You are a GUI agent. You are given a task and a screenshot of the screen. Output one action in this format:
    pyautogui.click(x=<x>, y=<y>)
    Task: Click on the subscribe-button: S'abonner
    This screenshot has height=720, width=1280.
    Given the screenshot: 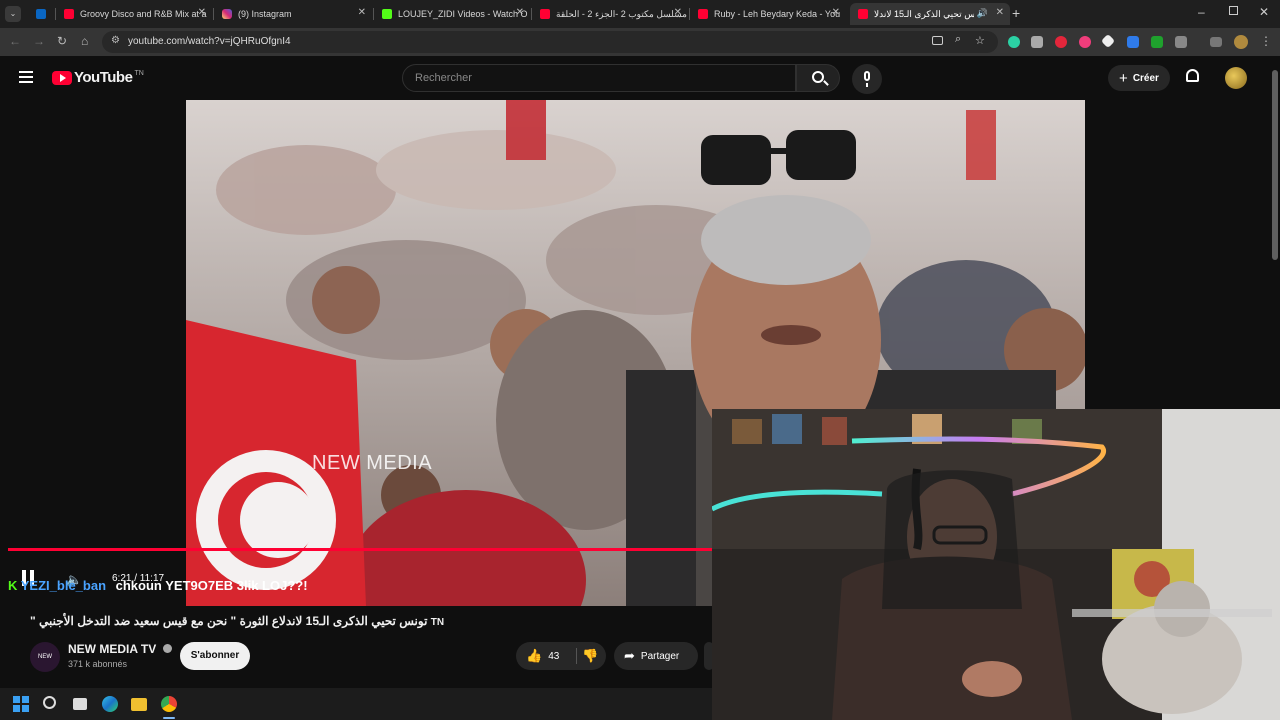 What is the action you would take?
    pyautogui.click(x=215, y=656)
    